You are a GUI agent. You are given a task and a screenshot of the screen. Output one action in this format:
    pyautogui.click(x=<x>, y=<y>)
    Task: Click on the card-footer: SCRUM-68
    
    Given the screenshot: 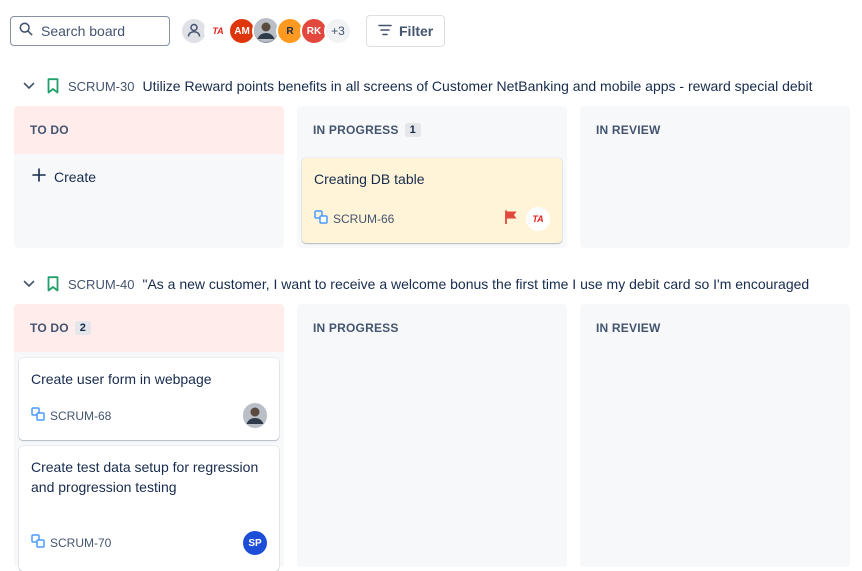 What is the action you would take?
    pyautogui.click(x=149, y=416)
    